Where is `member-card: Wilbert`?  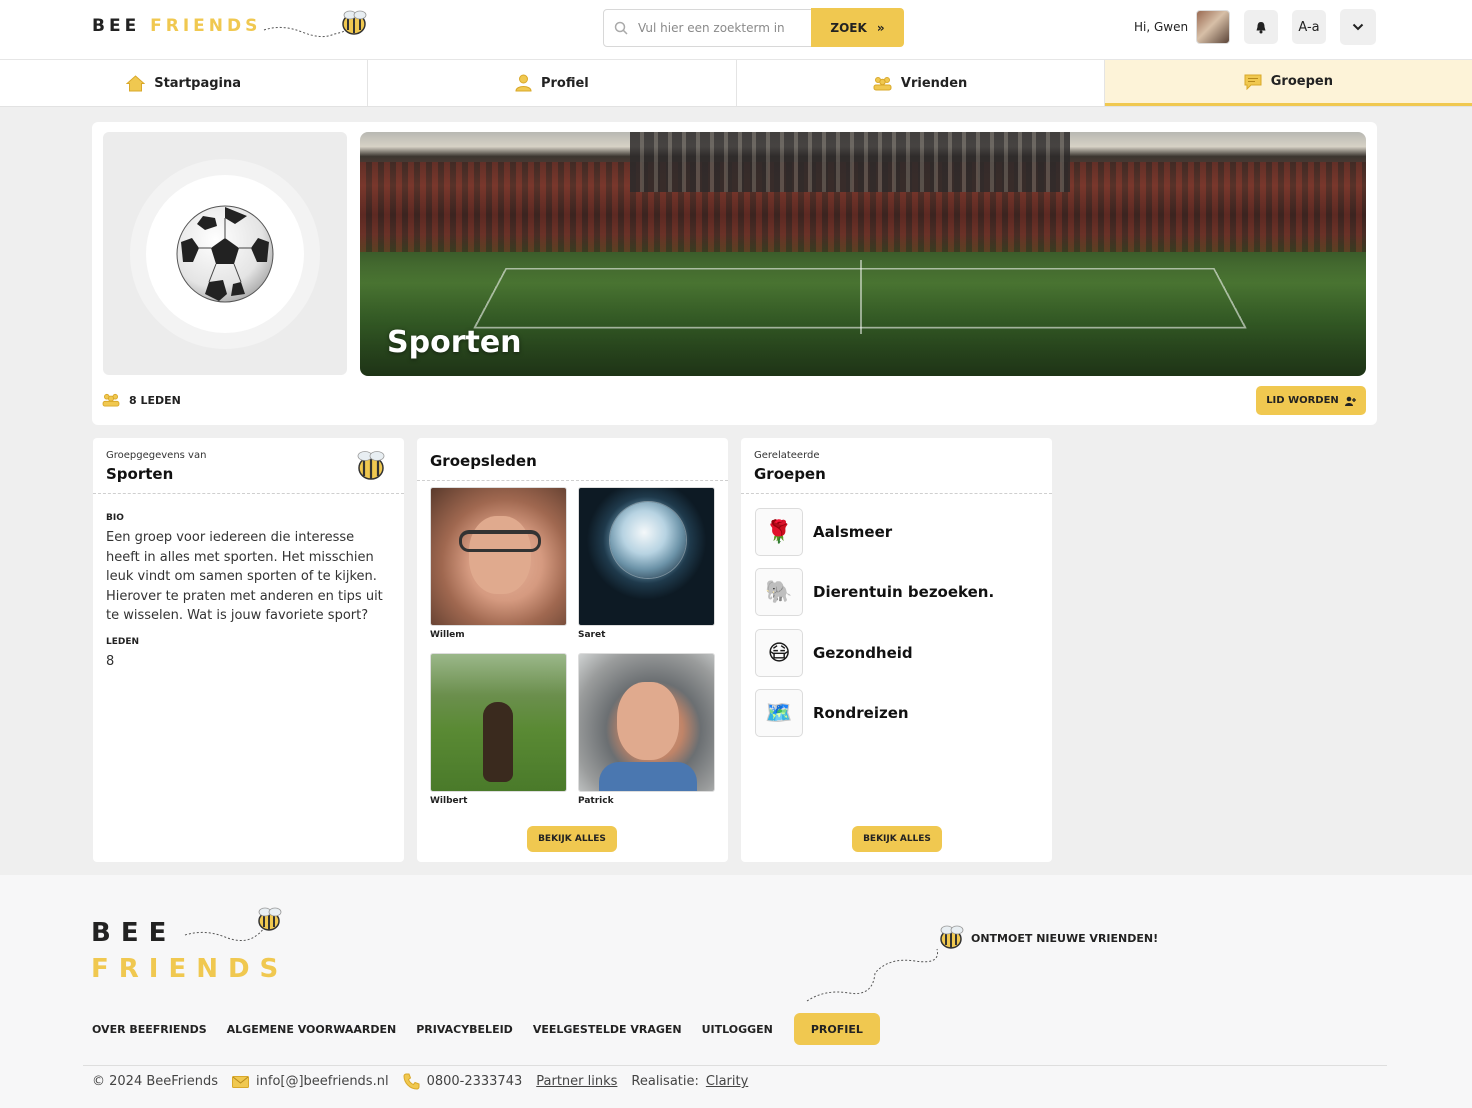
member-card: Wilbert is located at coordinates (498, 729).